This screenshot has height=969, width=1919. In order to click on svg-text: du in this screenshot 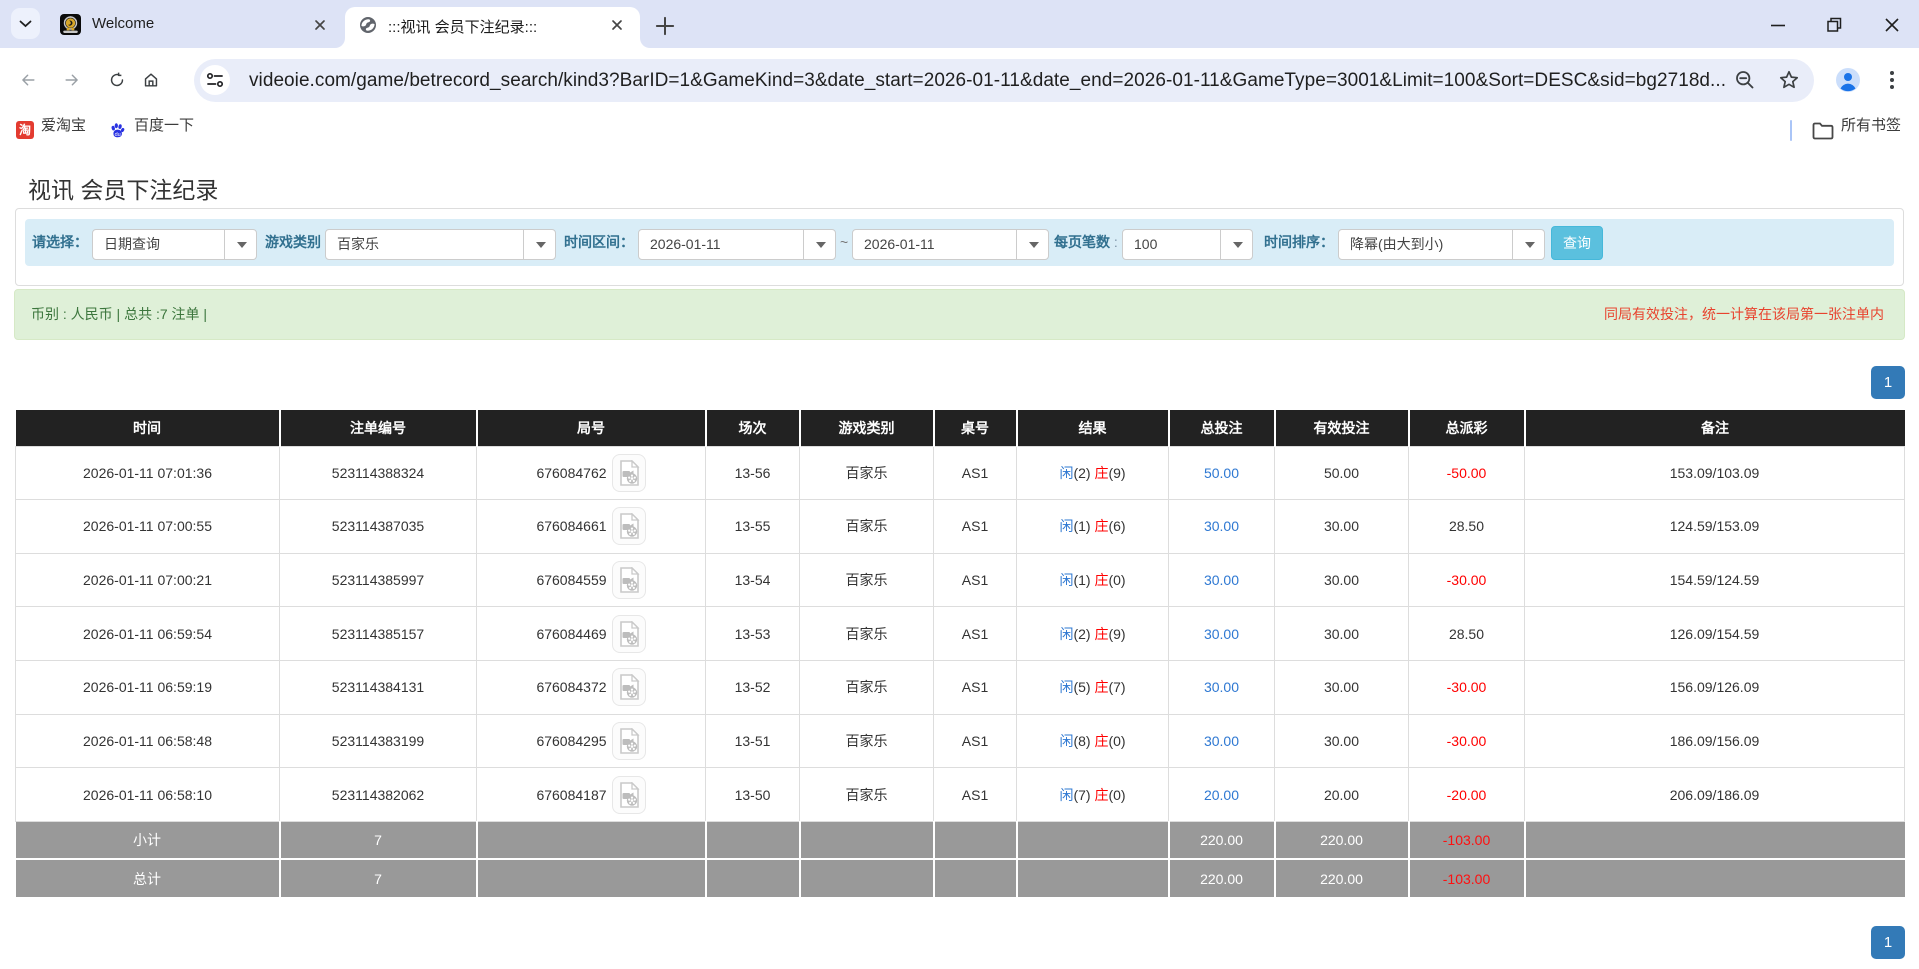, I will do `click(118, 135)`.